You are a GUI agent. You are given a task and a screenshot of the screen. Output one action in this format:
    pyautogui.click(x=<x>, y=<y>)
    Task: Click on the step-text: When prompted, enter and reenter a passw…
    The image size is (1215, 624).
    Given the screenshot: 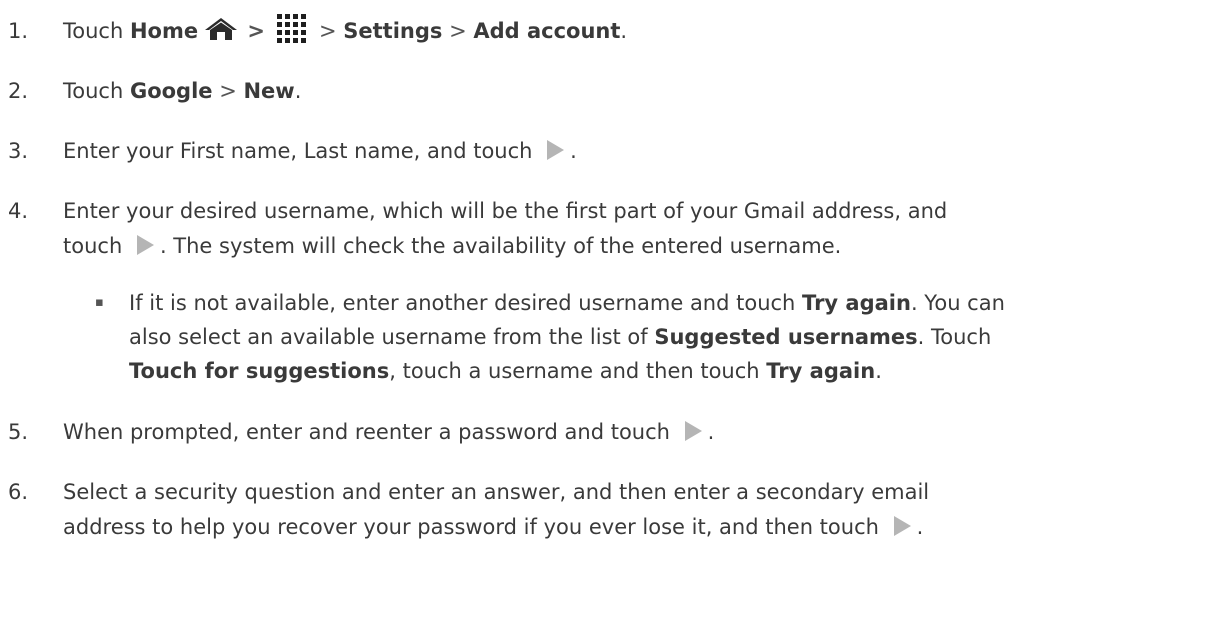 What is the action you would take?
    pyautogui.click(x=388, y=432)
    